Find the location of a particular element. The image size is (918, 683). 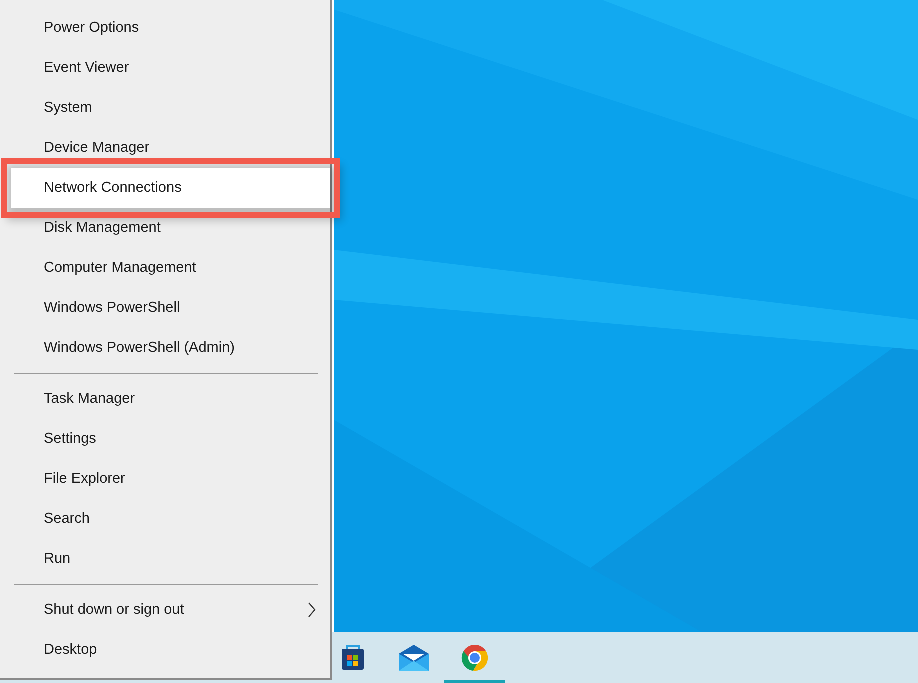

menu-item: Device Manager is located at coordinates (165, 148).